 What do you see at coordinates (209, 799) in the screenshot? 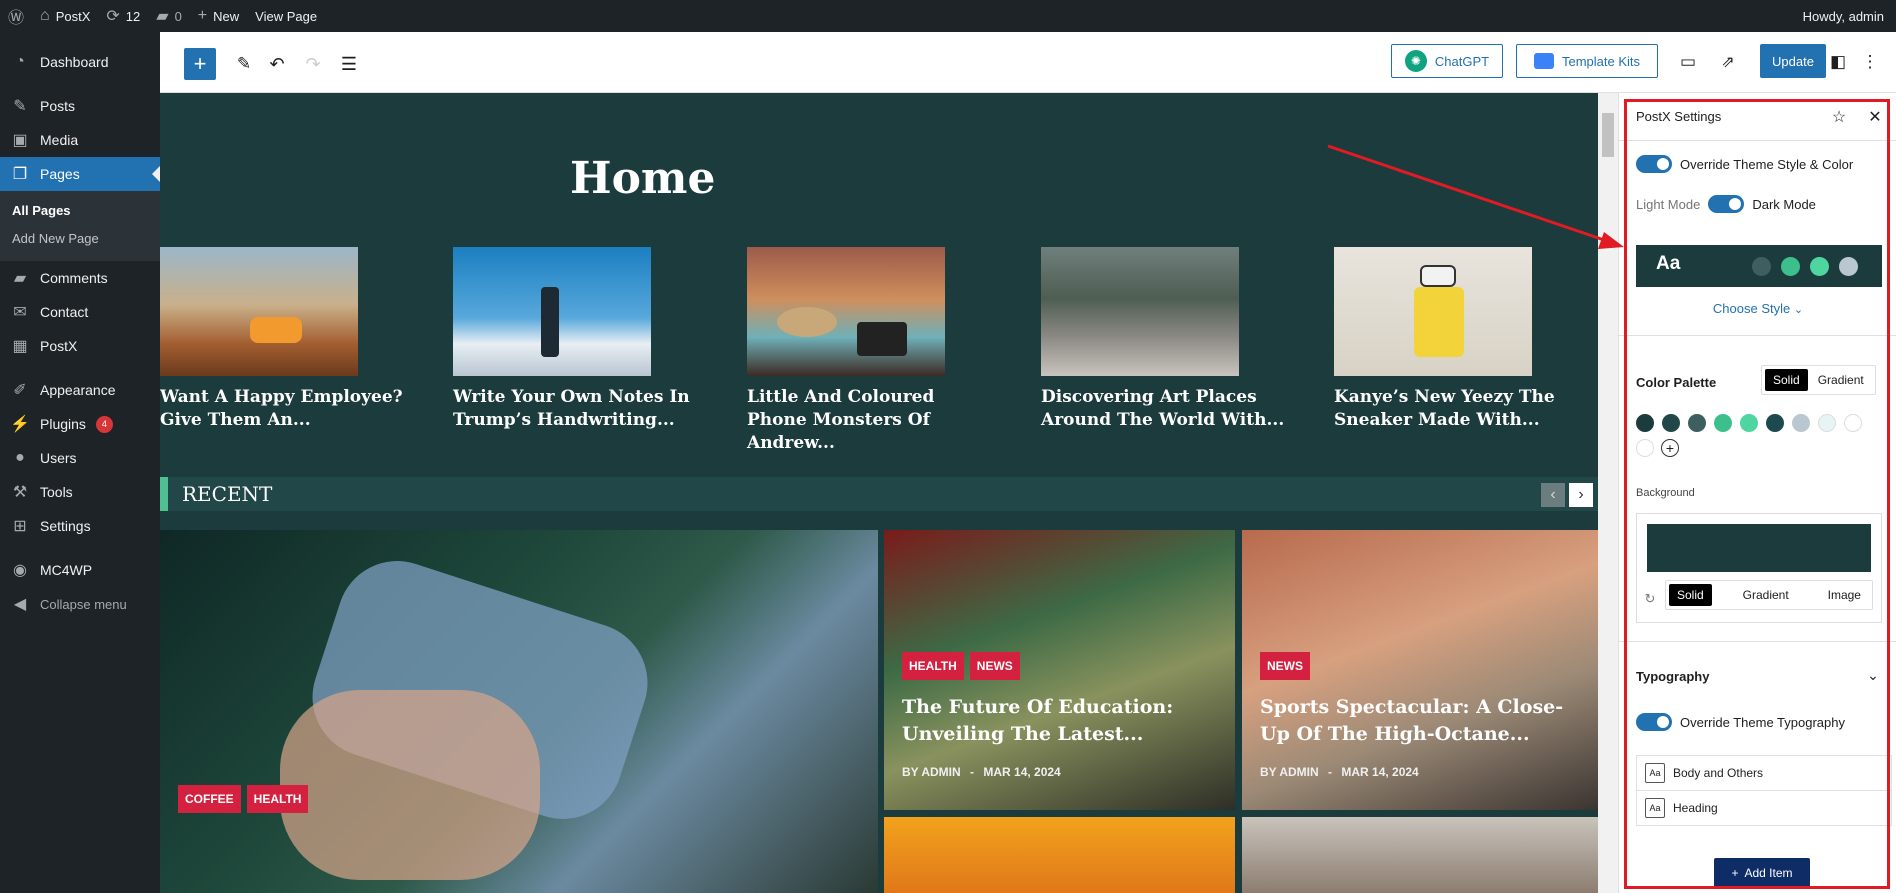
I see `tag-coffee: COFFEE` at bounding box center [209, 799].